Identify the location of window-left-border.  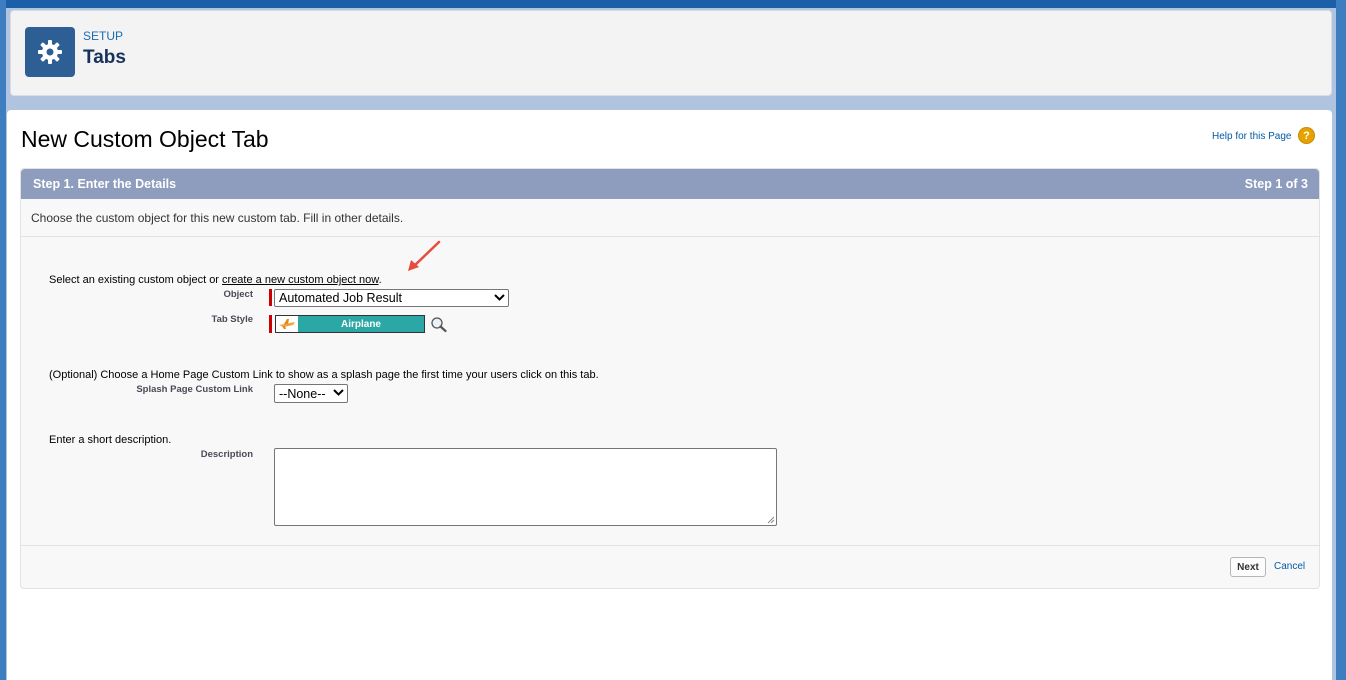
(3, 340).